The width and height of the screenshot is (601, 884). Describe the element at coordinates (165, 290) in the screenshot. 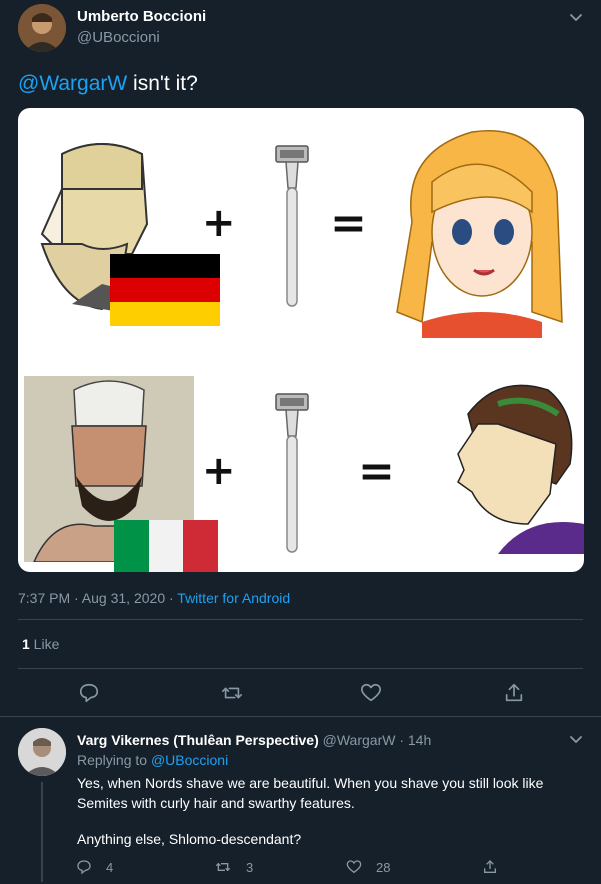

I see `germany-flag` at that location.